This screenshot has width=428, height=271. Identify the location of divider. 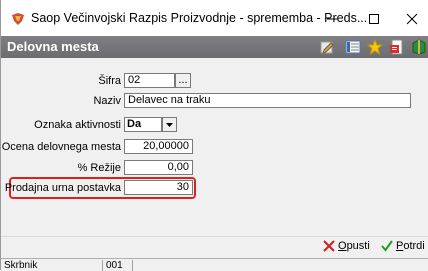
(214, 236).